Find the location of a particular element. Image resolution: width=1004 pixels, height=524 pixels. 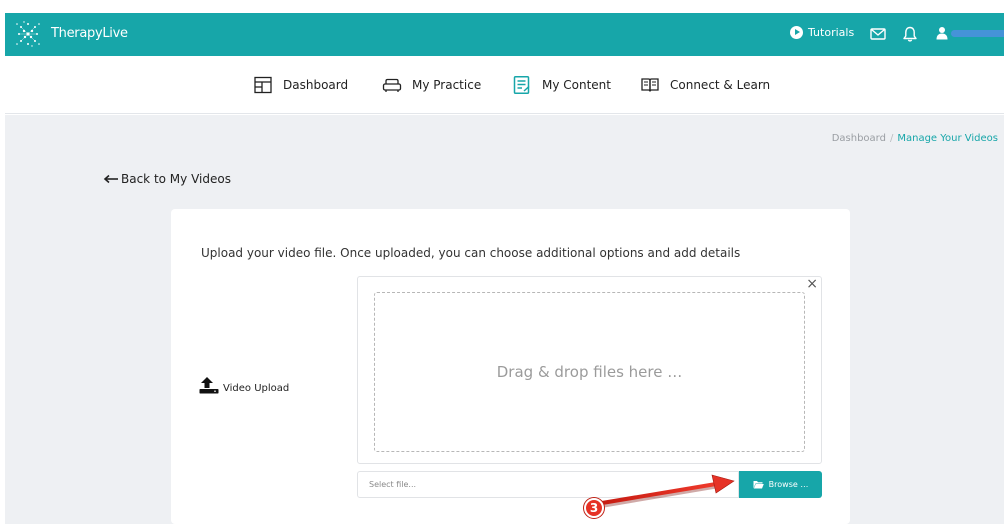

brand-name: TherapyLive is located at coordinates (89, 33).